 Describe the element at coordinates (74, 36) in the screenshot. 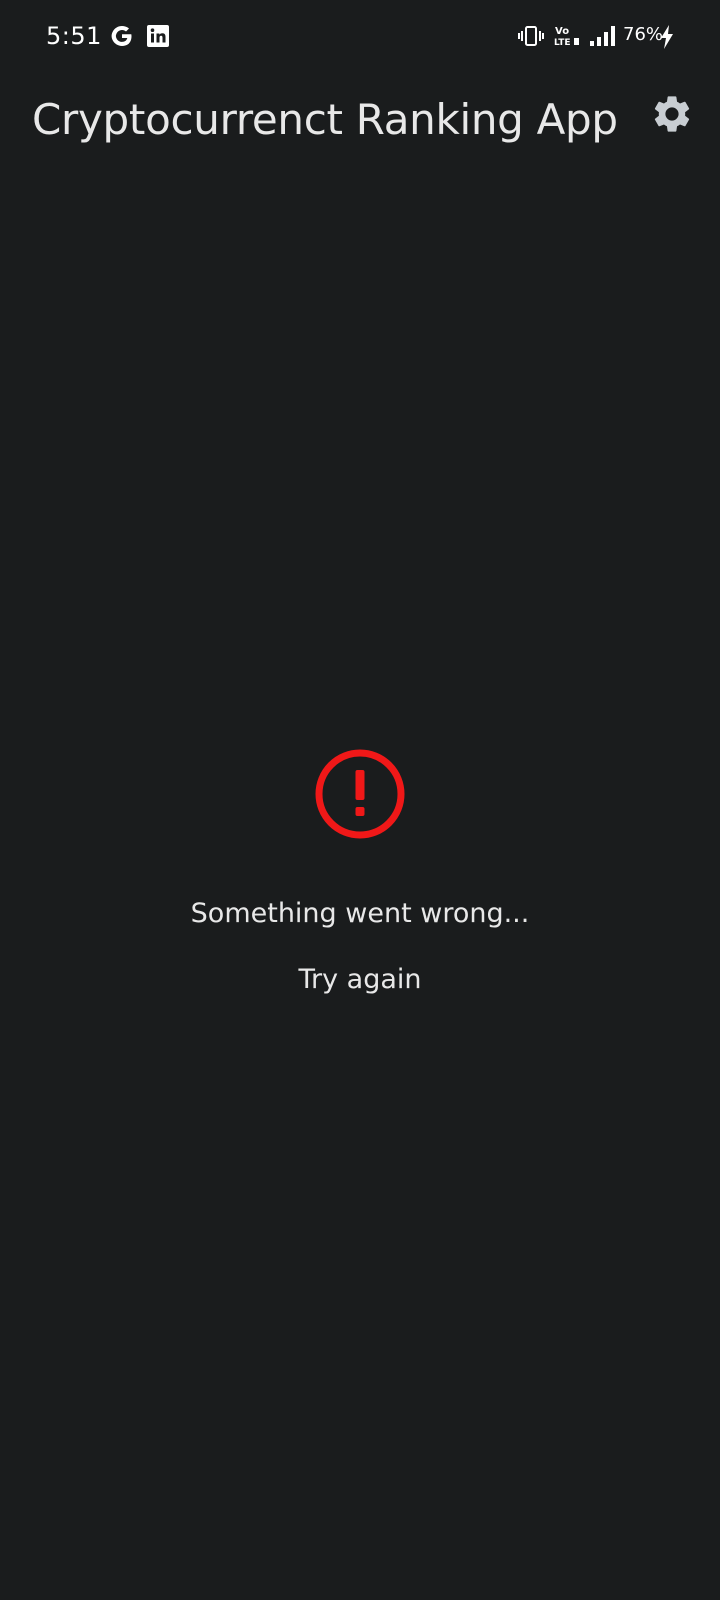

I see `status-time: 5:51` at that location.